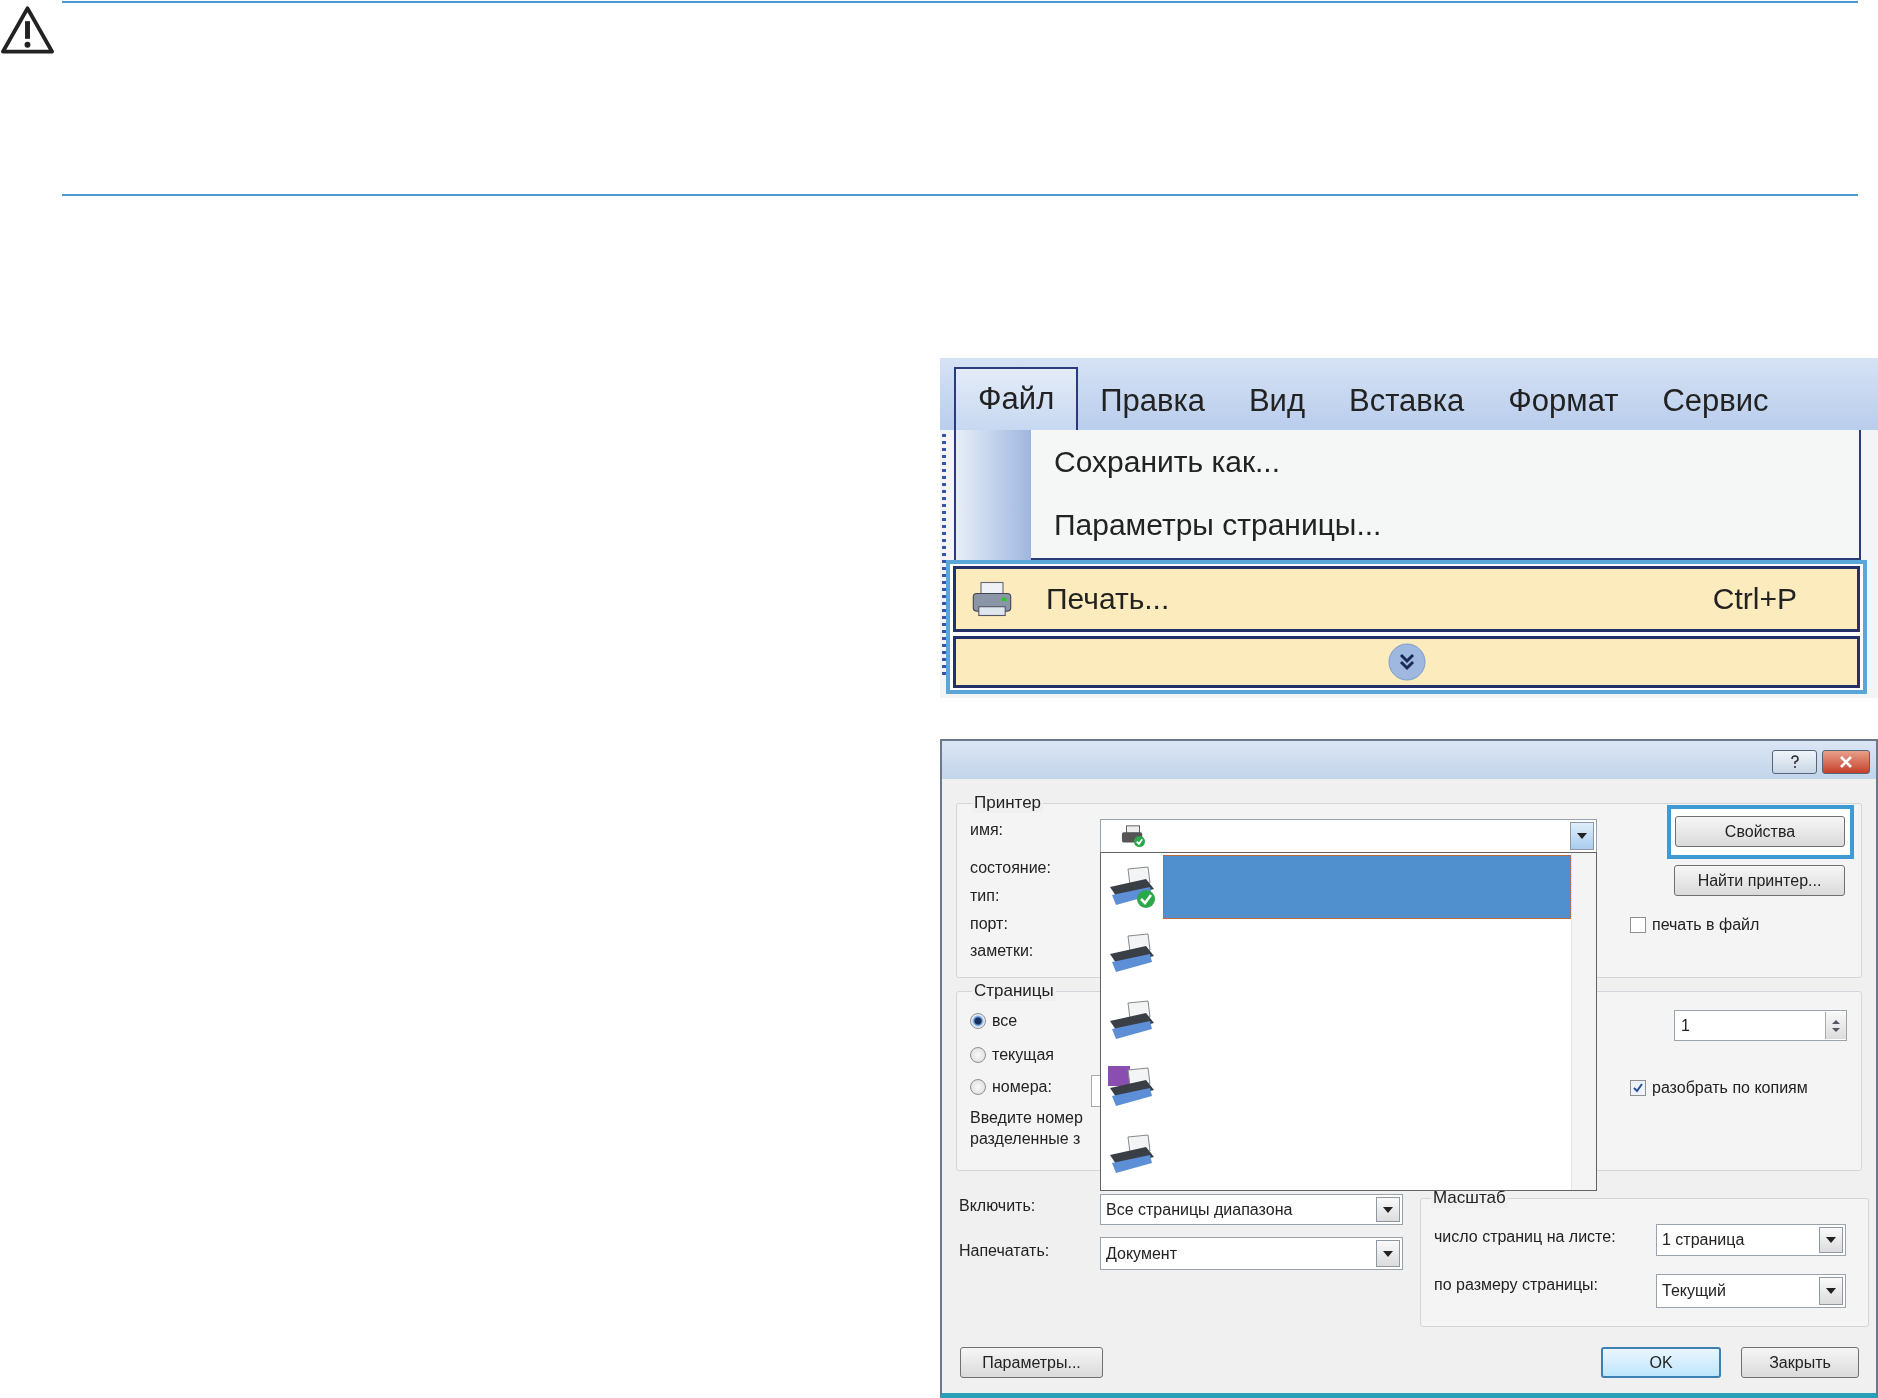  What do you see at coordinates (1010, 868) in the screenshot?
I see `field-label: состояние:` at bounding box center [1010, 868].